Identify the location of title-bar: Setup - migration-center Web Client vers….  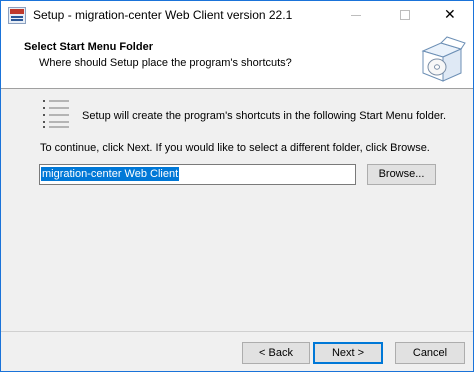
(237, 15).